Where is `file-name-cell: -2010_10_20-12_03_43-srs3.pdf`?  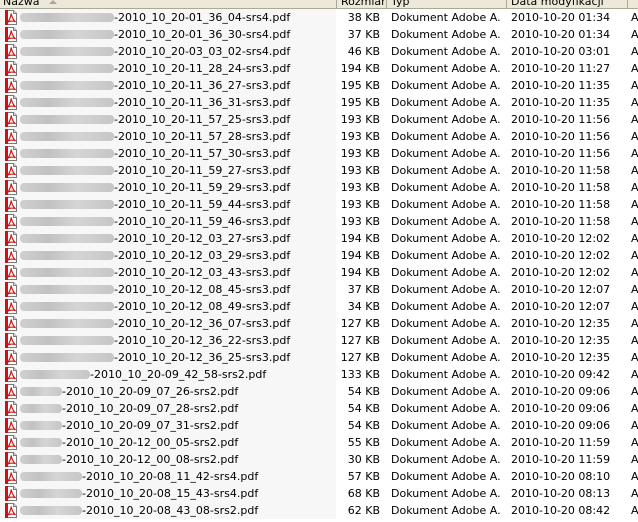
file-name-cell: -2010_10_20-12_03_43-srs3.pdf is located at coordinates (168, 272).